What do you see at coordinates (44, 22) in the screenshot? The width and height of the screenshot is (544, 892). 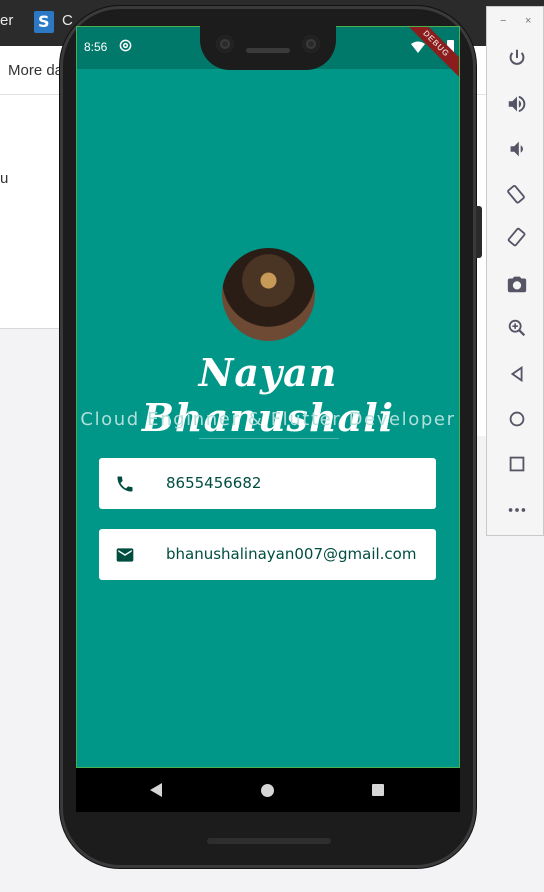 I see `app-icon` at bounding box center [44, 22].